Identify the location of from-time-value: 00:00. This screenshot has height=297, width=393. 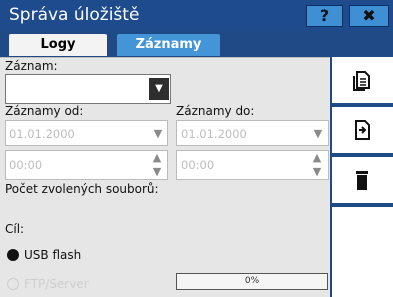
(26, 165).